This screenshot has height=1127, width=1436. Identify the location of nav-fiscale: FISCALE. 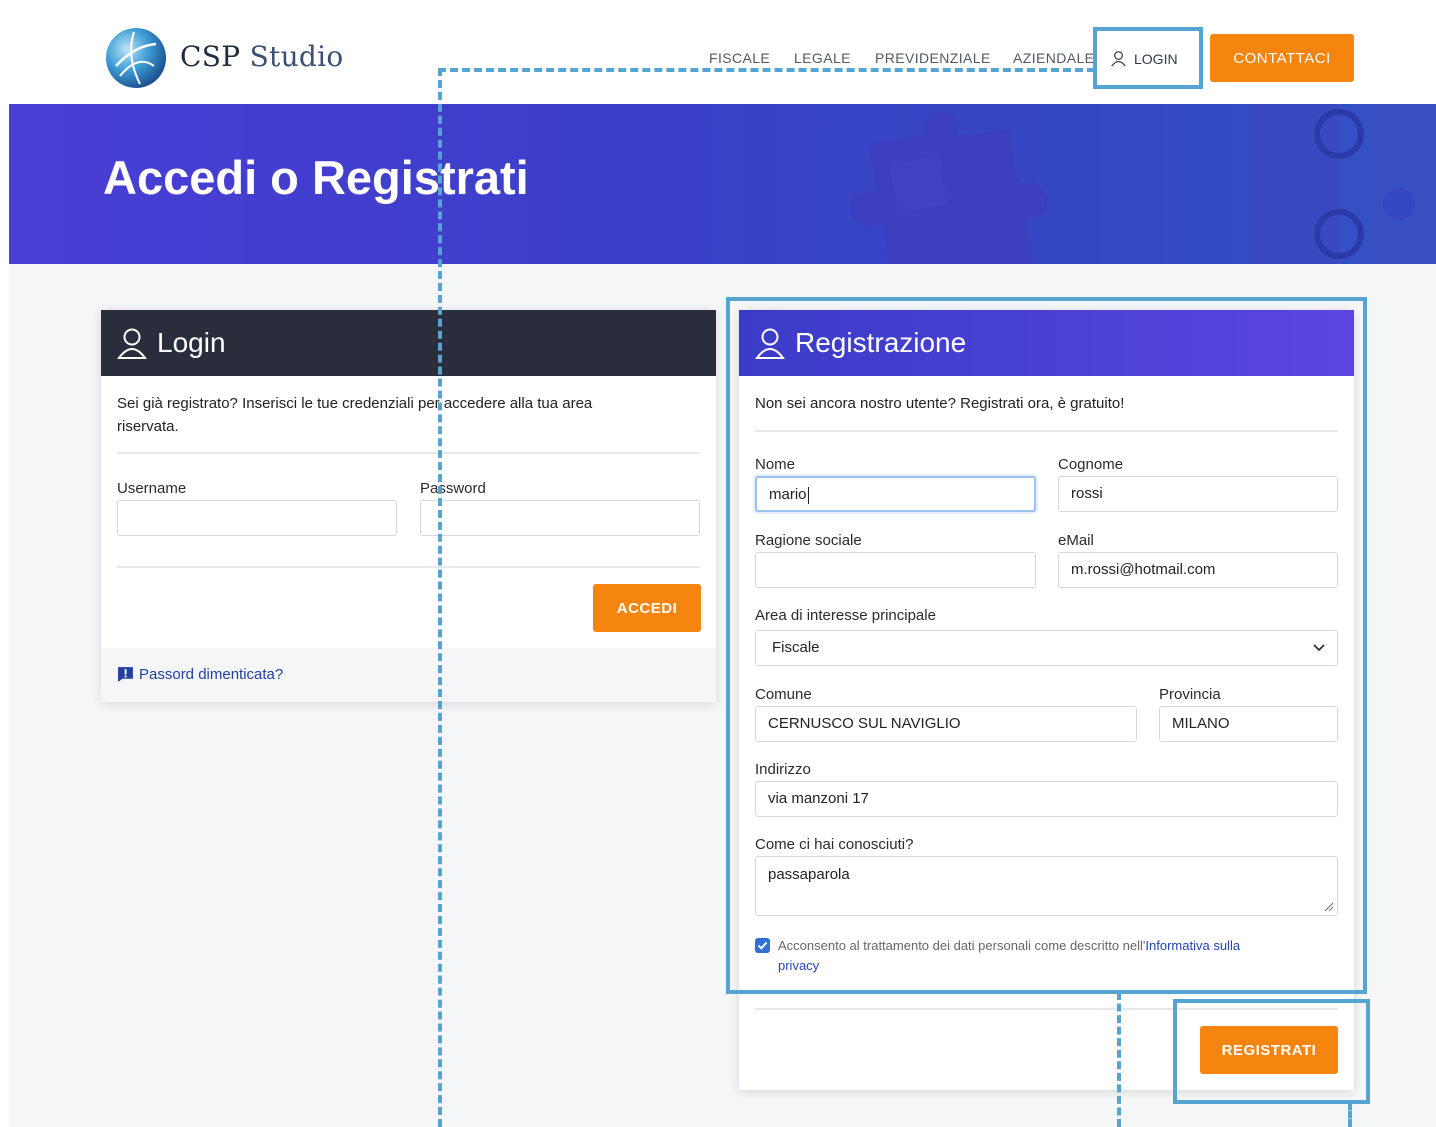
(739, 58).